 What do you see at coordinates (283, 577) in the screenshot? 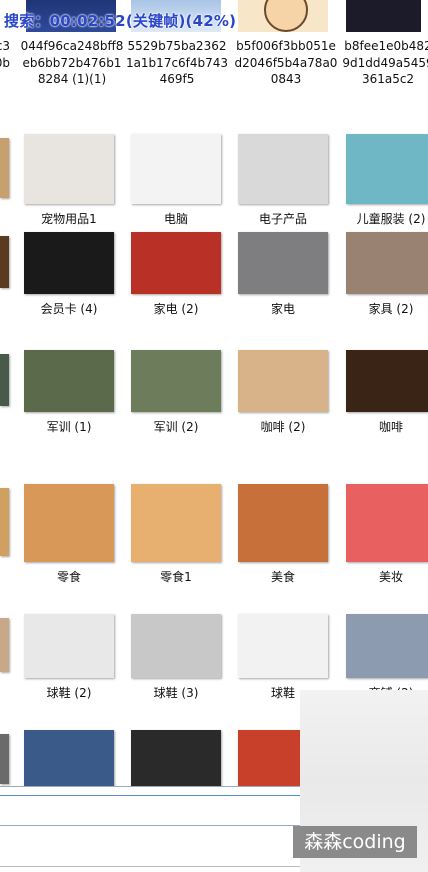
I see `file-name: 美食` at bounding box center [283, 577].